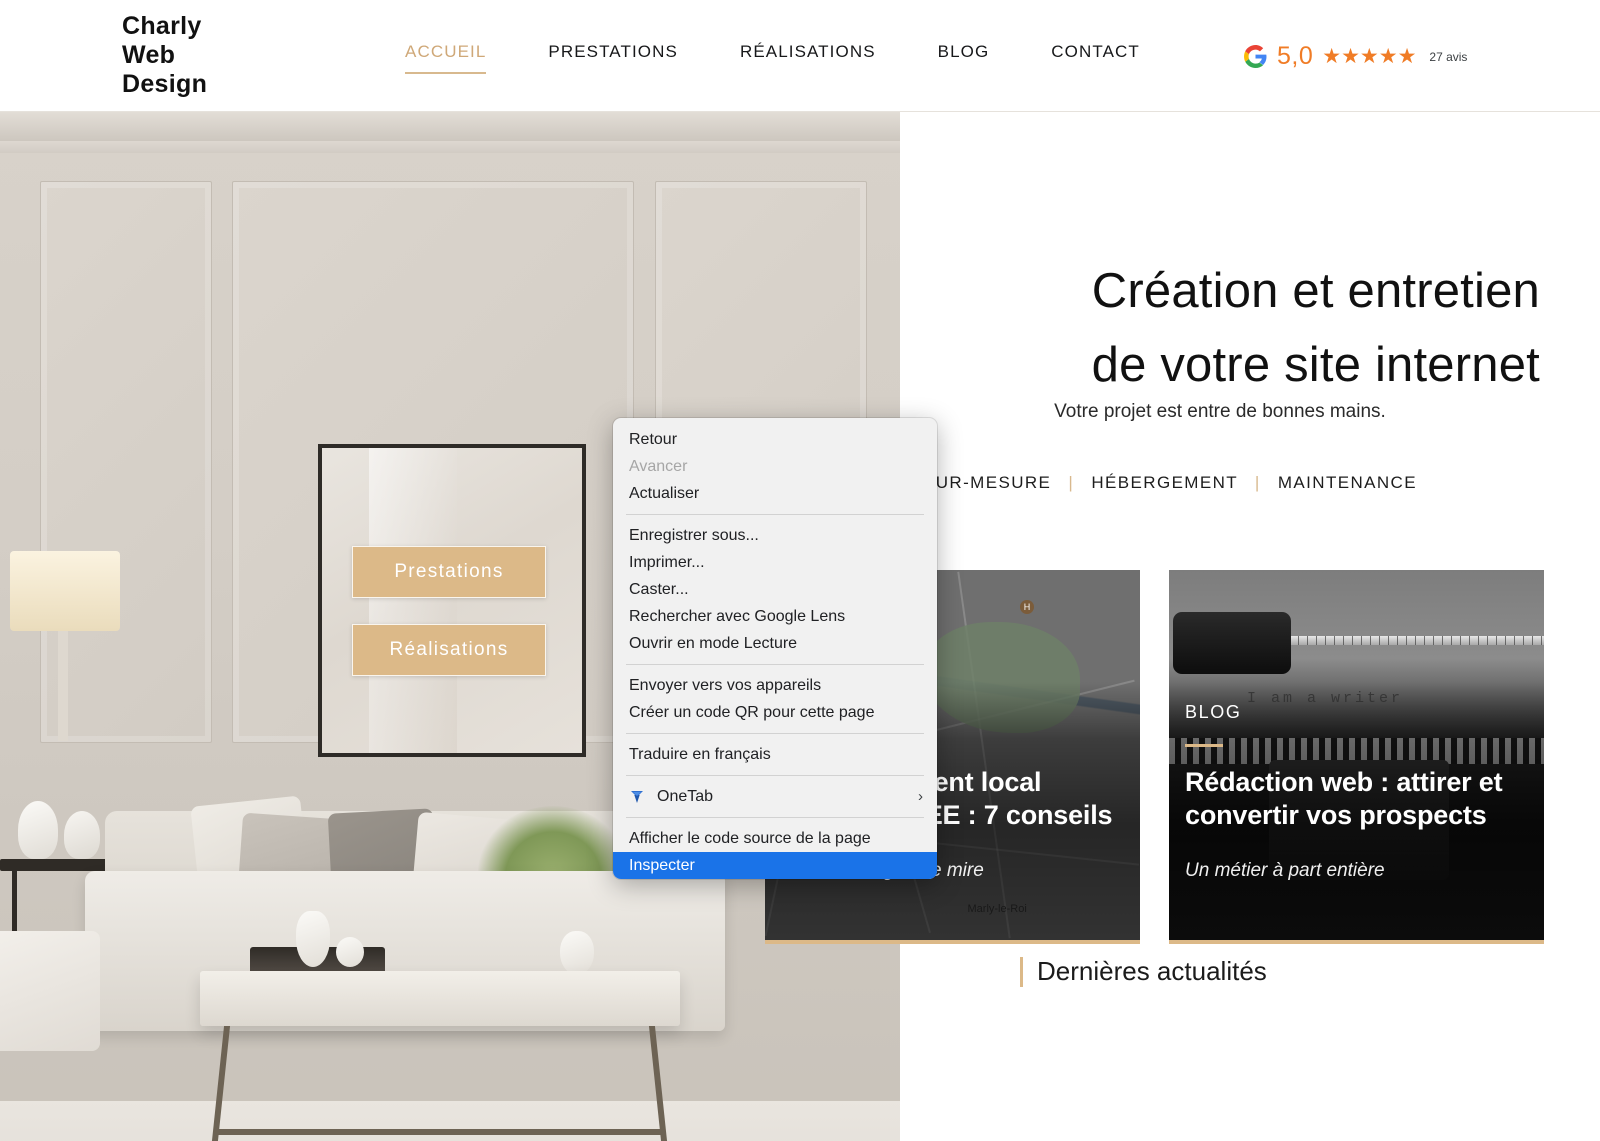 The height and width of the screenshot is (1141, 1600). What do you see at coordinates (1255, 56) in the screenshot?
I see `google-icon` at bounding box center [1255, 56].